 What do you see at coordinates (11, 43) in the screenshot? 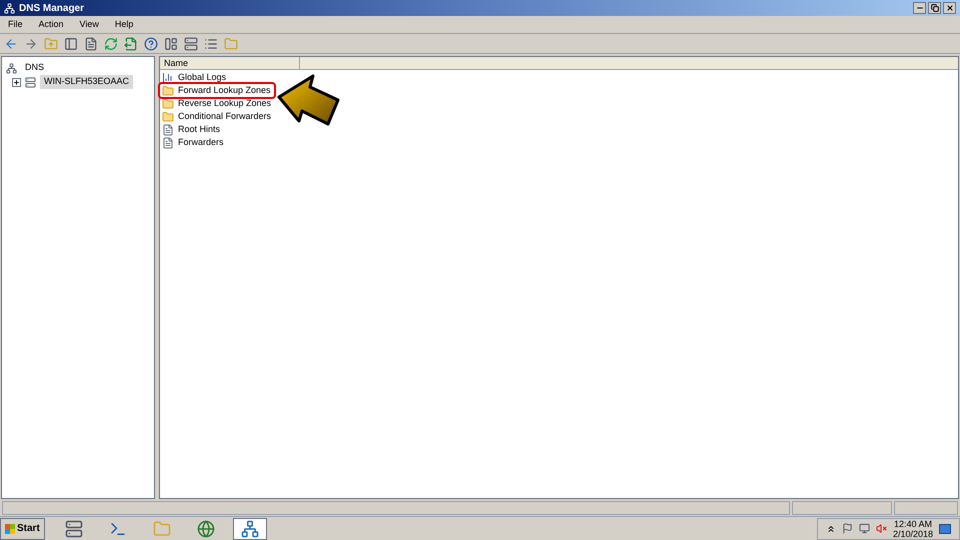
I see `back-icon` at bounding box center [11, 43].